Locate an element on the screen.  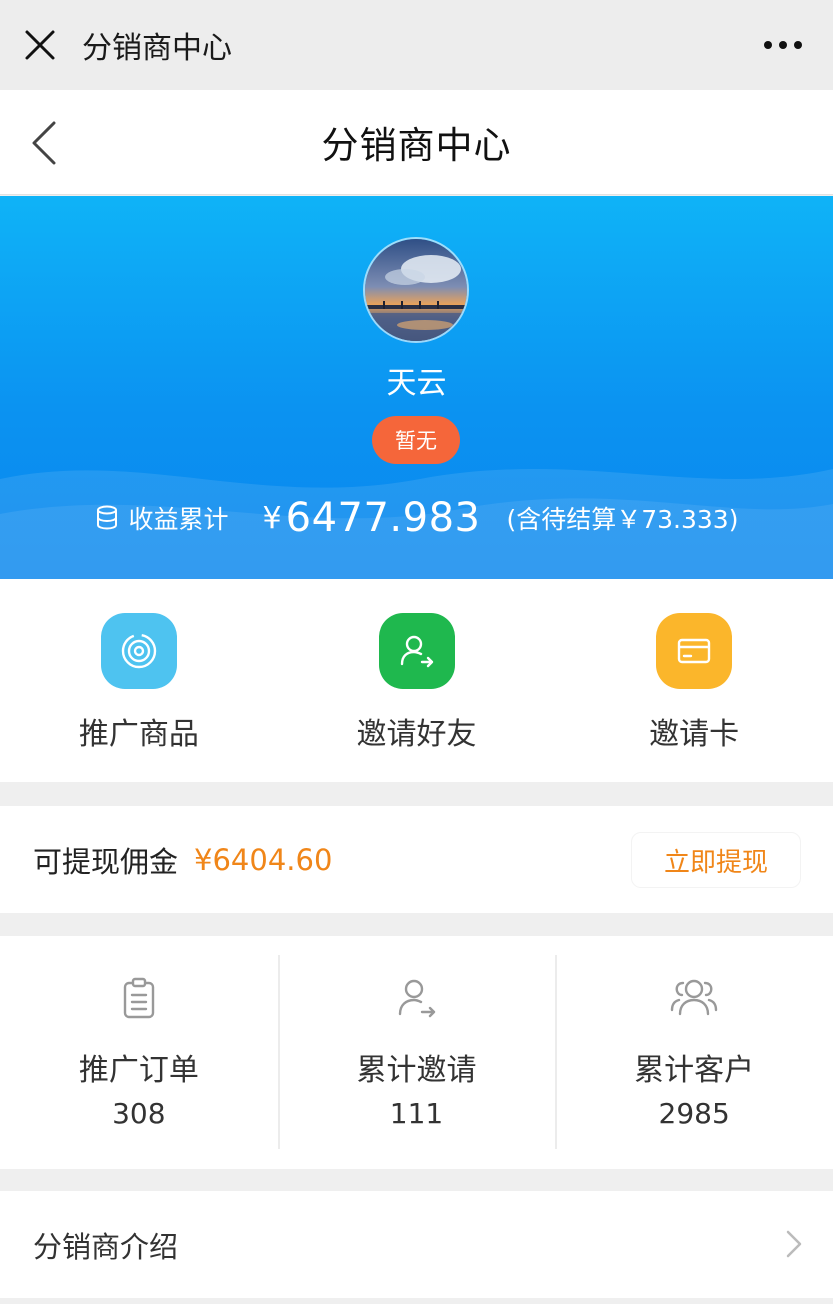
intro-label: 分销商介绍 is located at coordinates (106, 1246).